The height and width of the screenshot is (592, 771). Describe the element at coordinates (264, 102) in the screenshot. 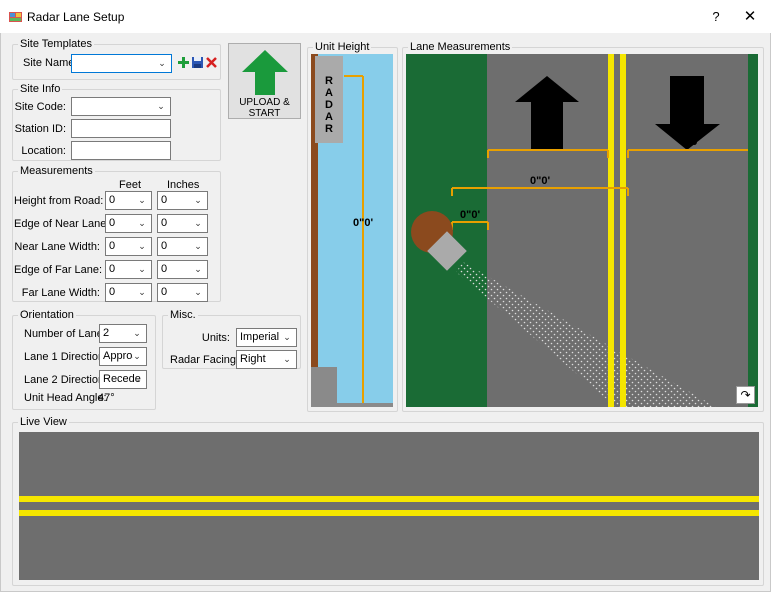

I see `upload-label-line1: UPLOAD &` at that location.